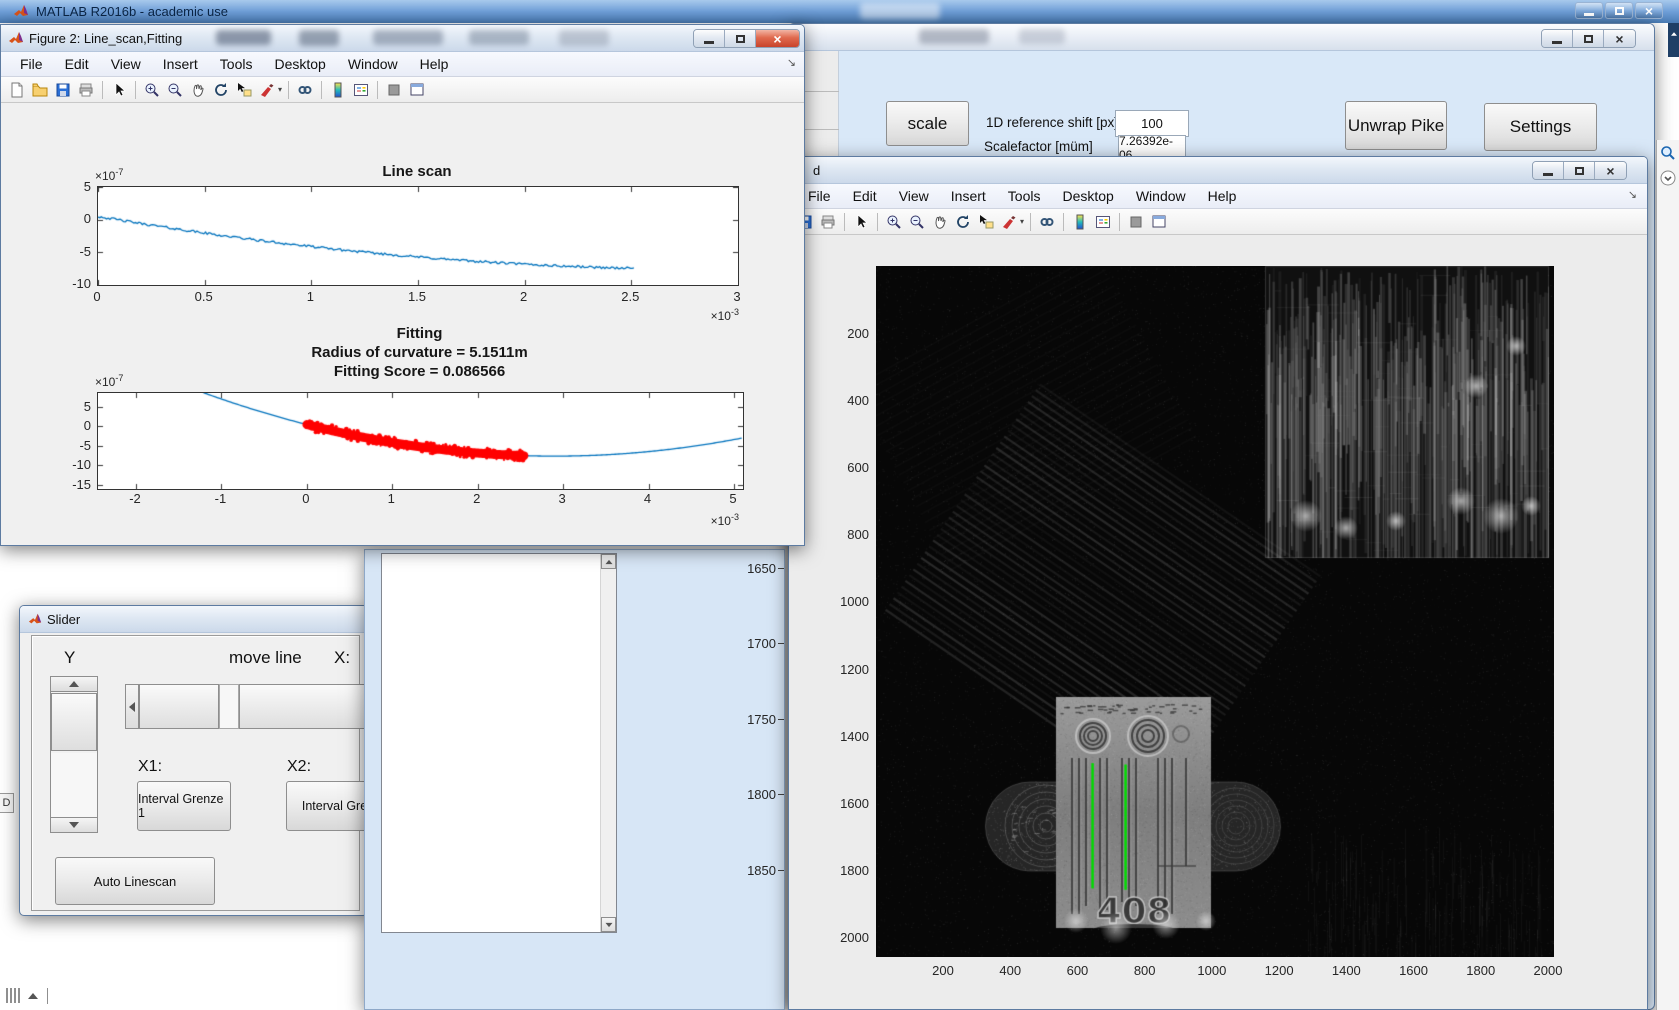 This screenshot has width=1679, height=1010. Describe the element at coordinates (608, 924) in the screenshot. I see `scroll-down-arrow` at that location.